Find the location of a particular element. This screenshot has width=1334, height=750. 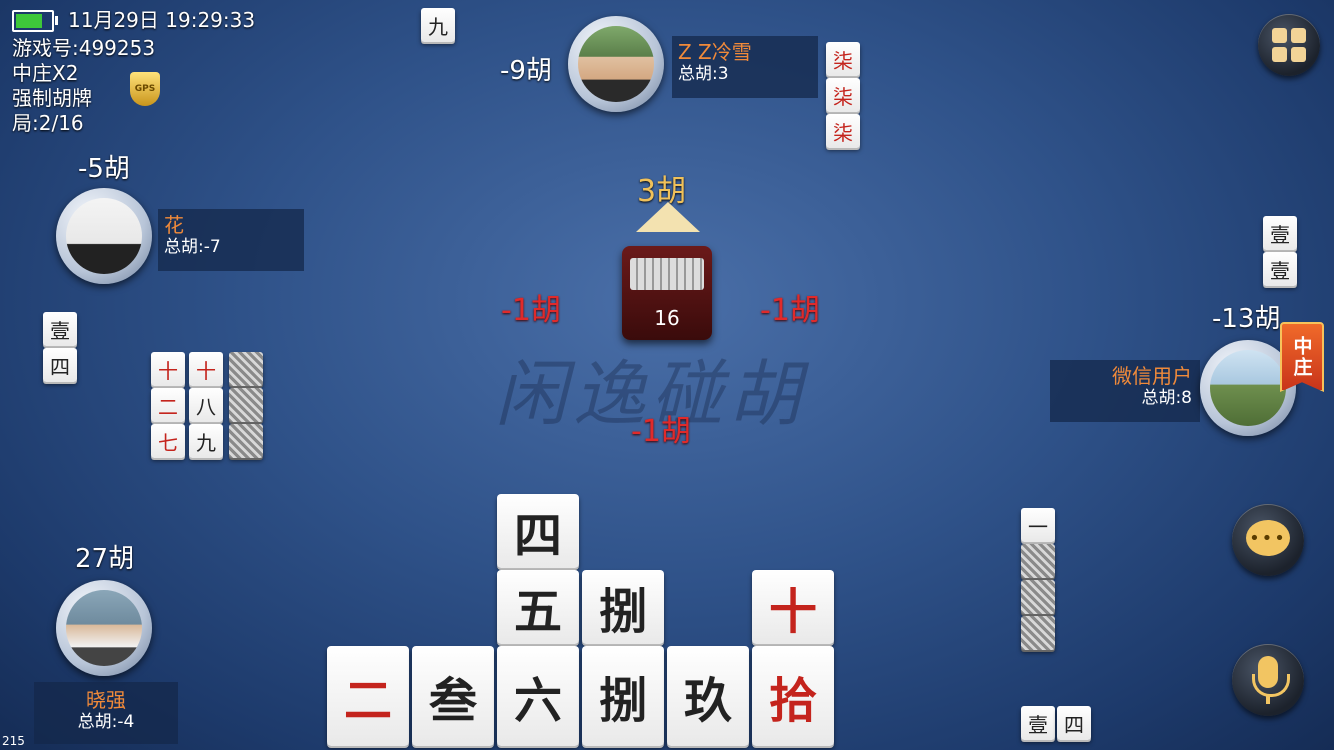

dealer-badge: 中庄 is located at coordinates (1302, 357).